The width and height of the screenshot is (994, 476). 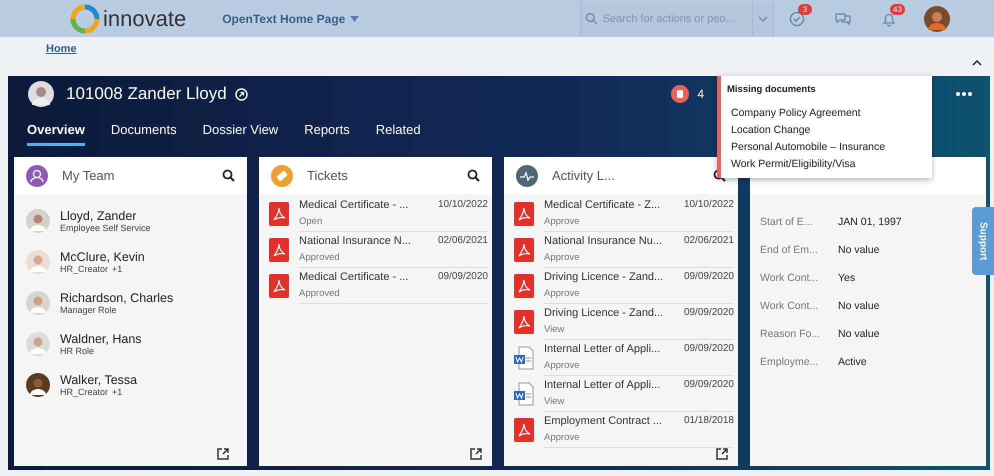 I want to click on field-value: Active, so click(x=852, y=362).